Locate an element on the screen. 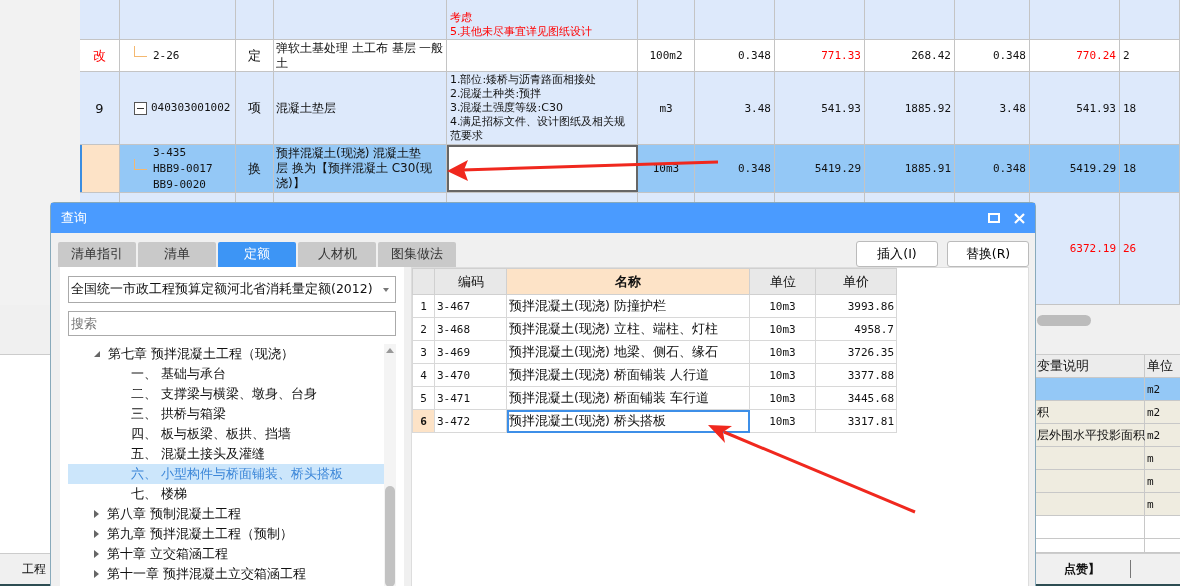 The image size is (1180, 586). status-text: 点赞】 is located at coordinates (1082, 569).